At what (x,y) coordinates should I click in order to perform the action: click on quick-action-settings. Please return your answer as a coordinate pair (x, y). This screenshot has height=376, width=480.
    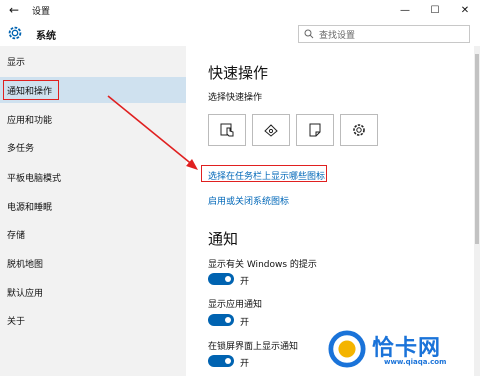
    Looking at the image, I should click on (359, 130).